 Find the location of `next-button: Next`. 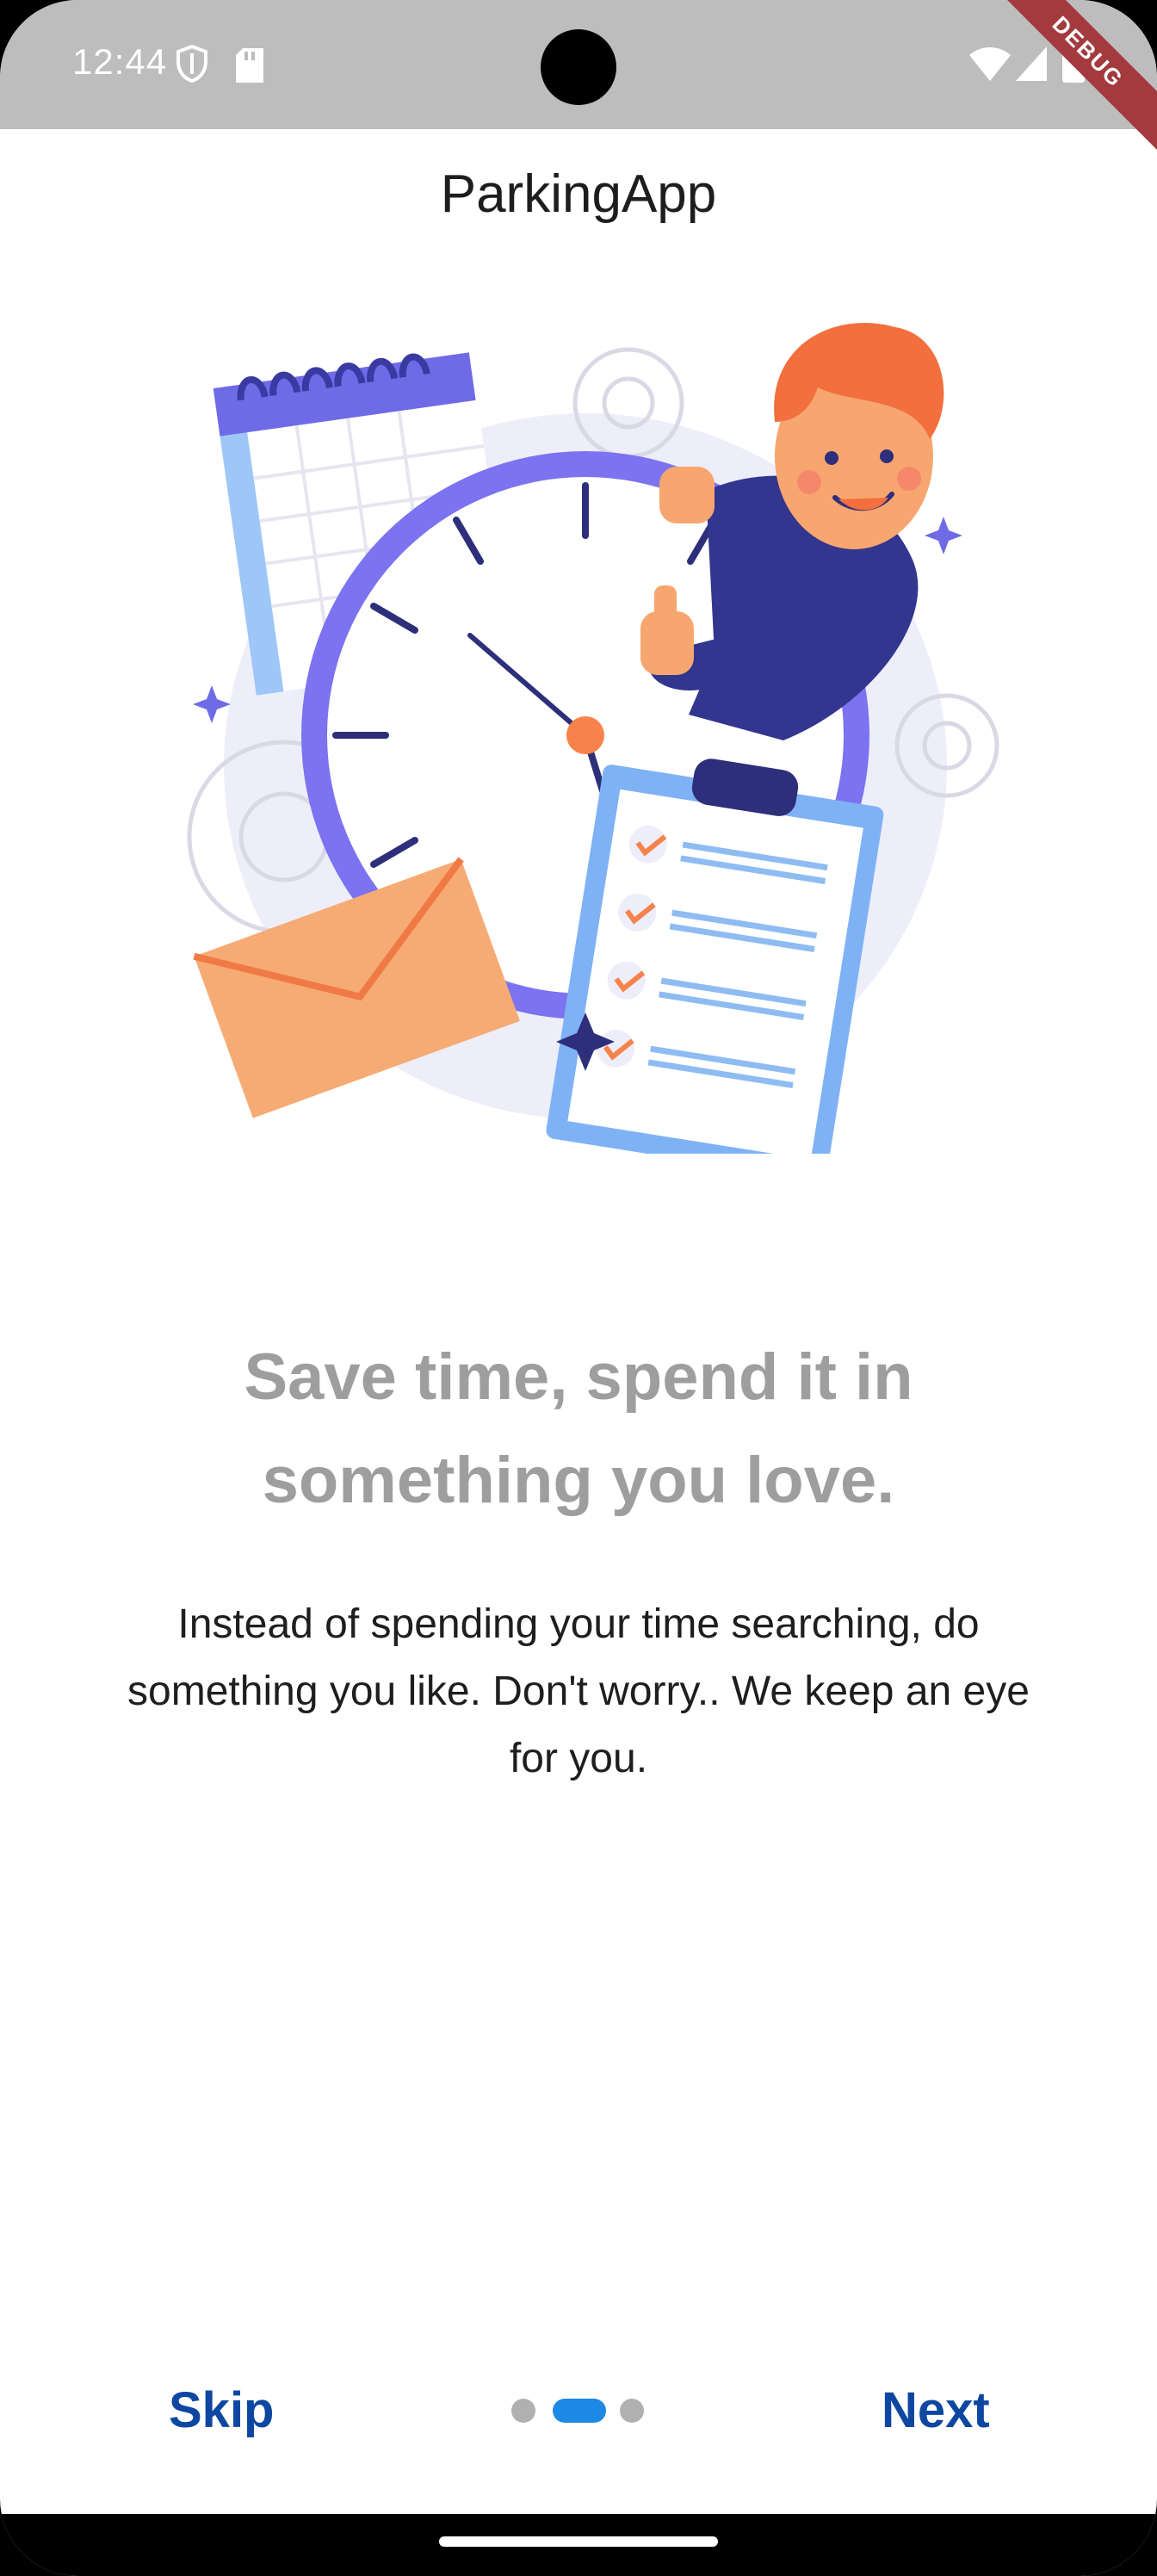

next-button: Next is located at coordinates (936, 2410).